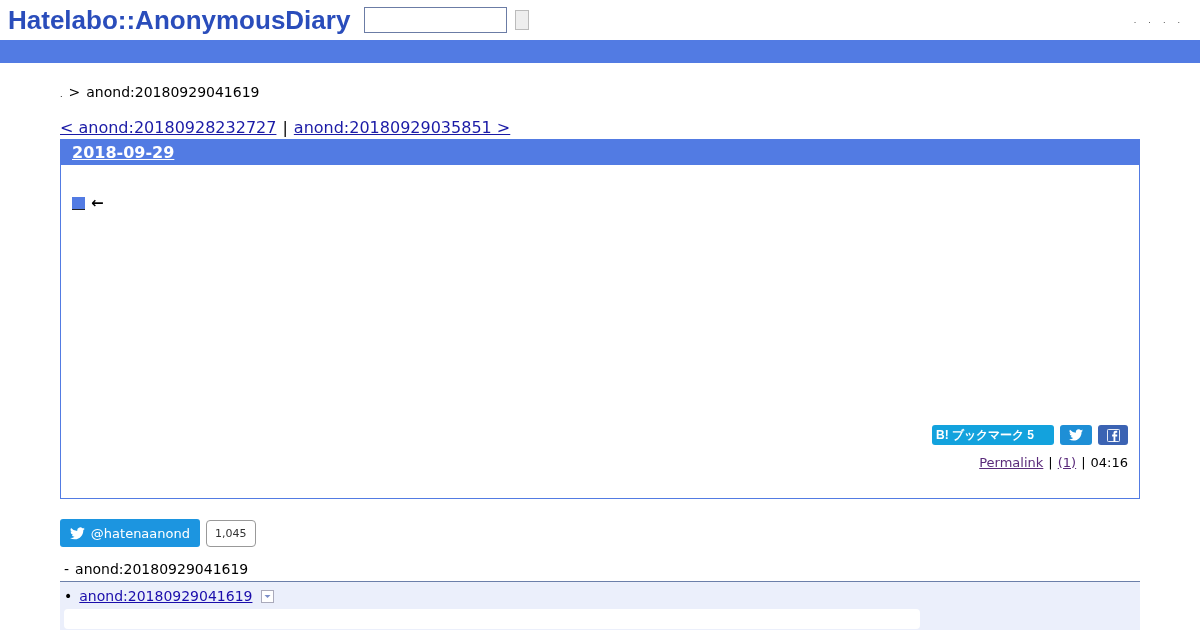  What do you see at coordinates (1067, 462) in the screenshot?
I see `comments-link: (1)` at bounding box center [1067, 462].